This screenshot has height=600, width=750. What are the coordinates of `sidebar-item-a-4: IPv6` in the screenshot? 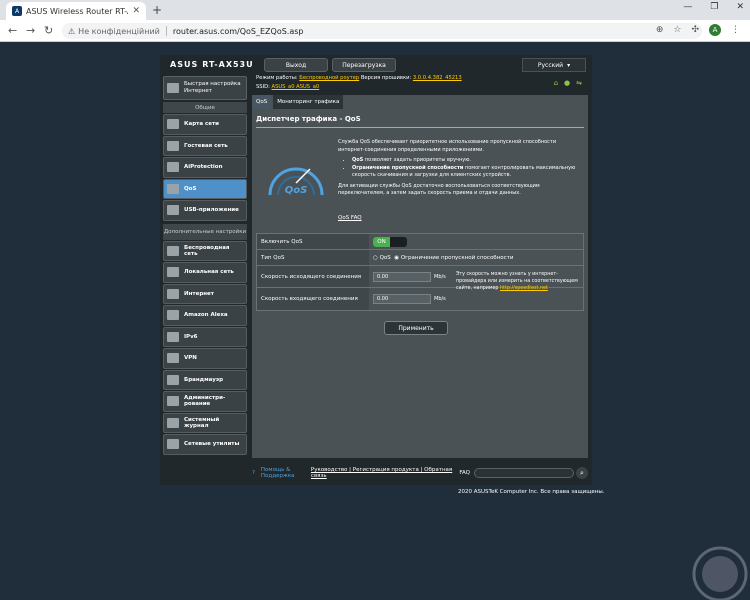 It's located at (205, 336).